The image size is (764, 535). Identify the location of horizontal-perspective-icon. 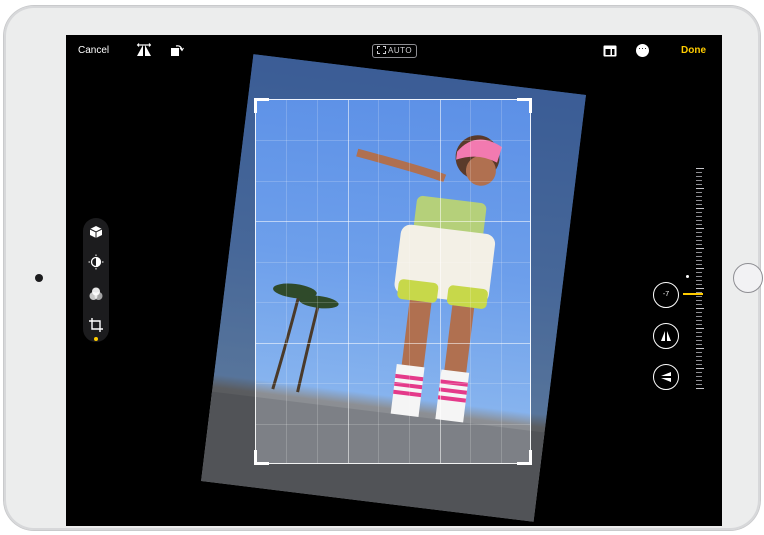
(666, 377).